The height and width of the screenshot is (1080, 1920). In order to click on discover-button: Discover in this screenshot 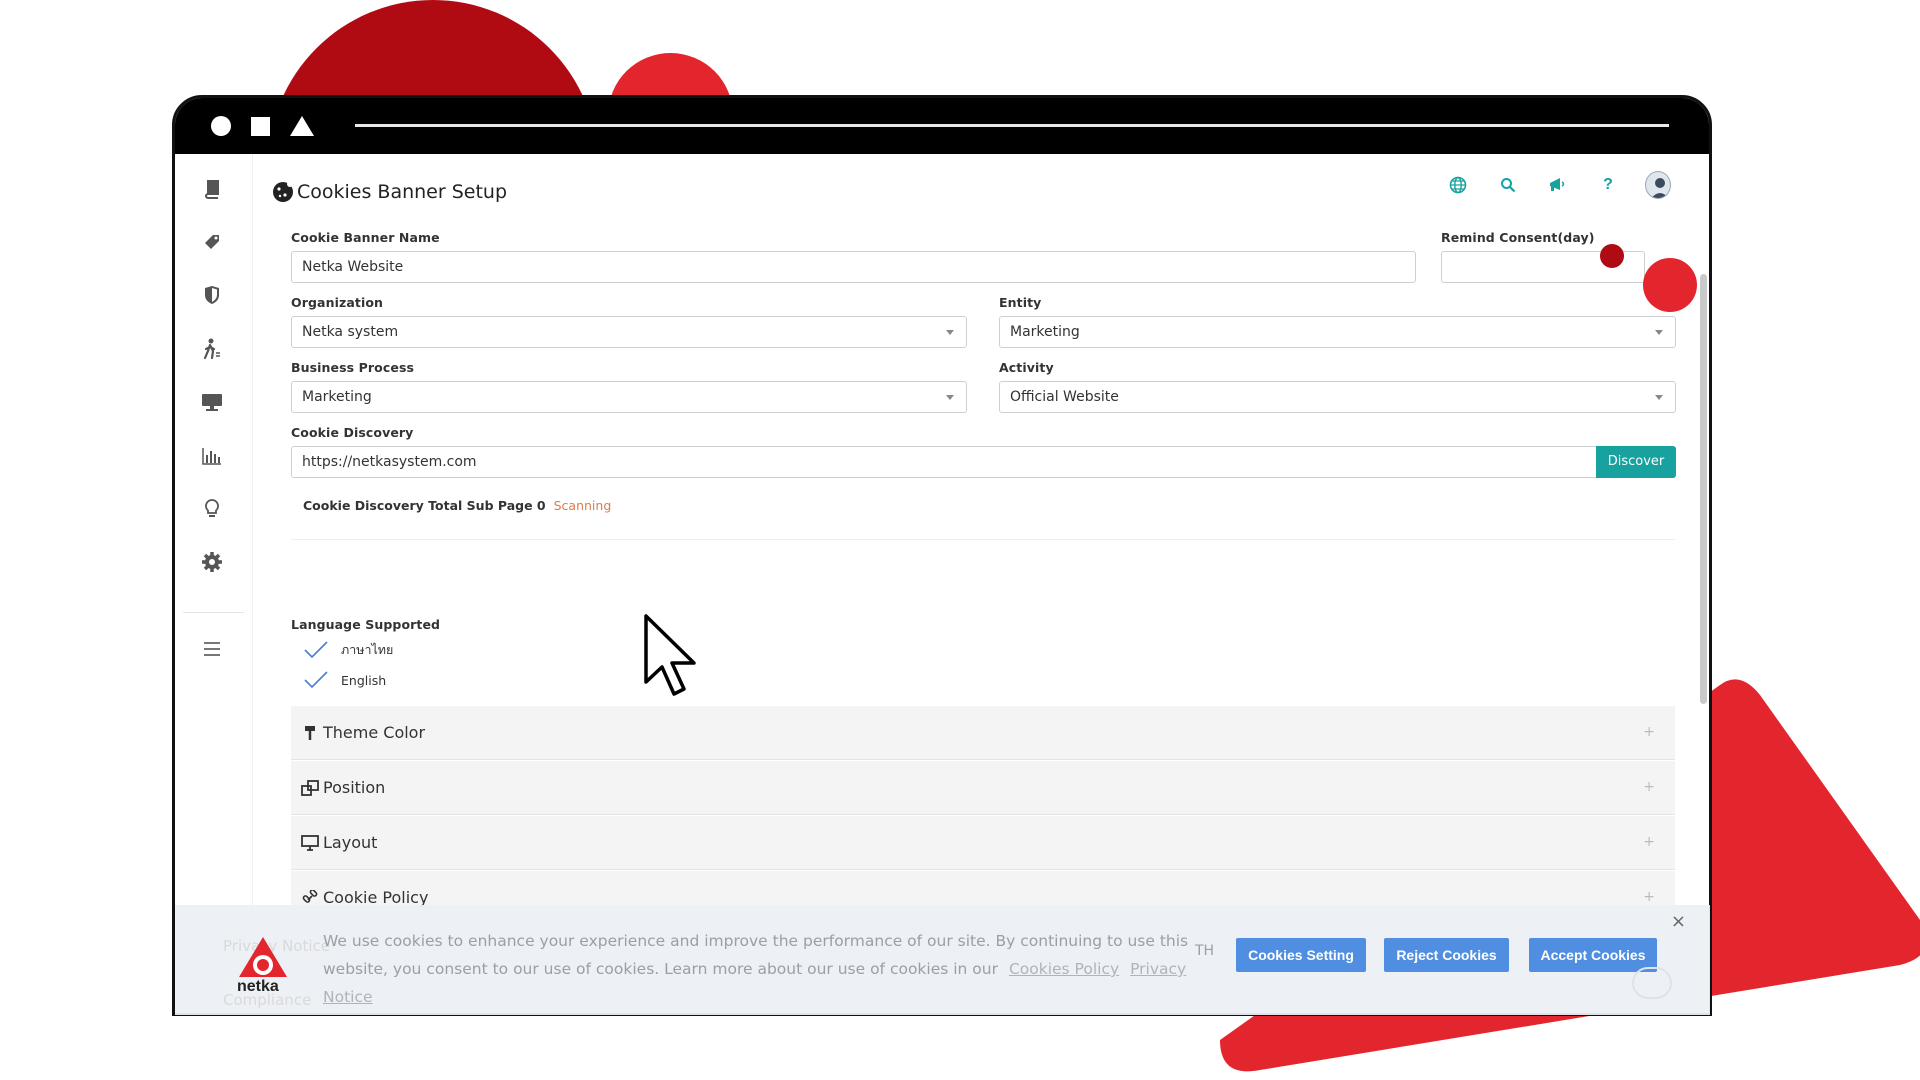, I will do `click(1636, 462)`.